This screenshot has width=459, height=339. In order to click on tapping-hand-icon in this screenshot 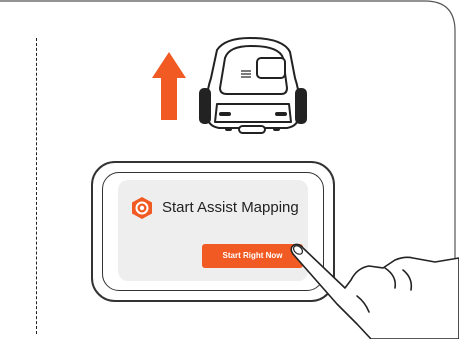, I will do `click(374, 291)`.